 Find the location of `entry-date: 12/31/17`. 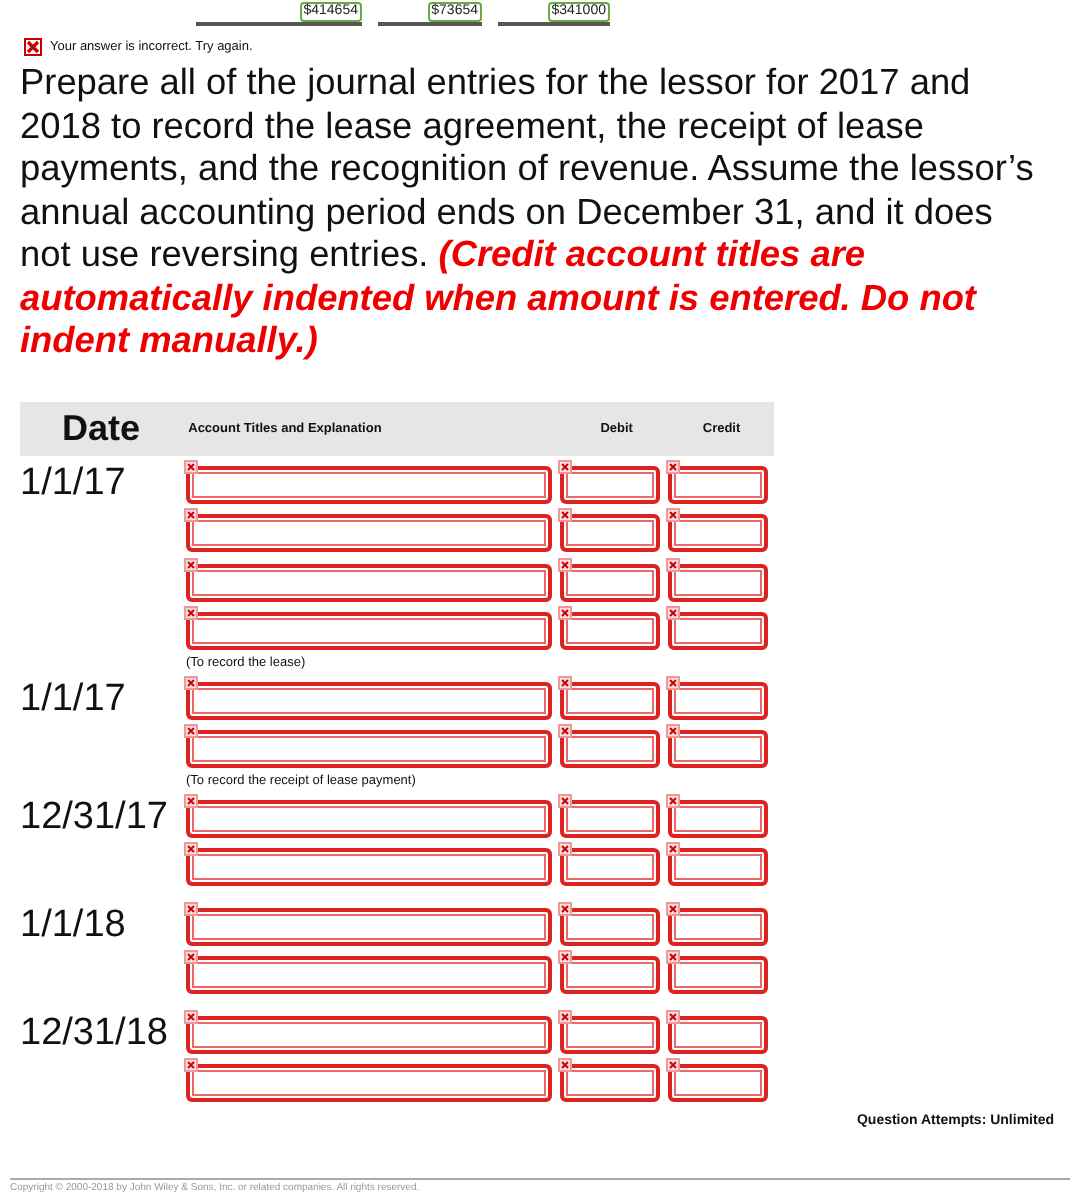

entry-date: 12/31/17 is located at coordinates (94, 816).